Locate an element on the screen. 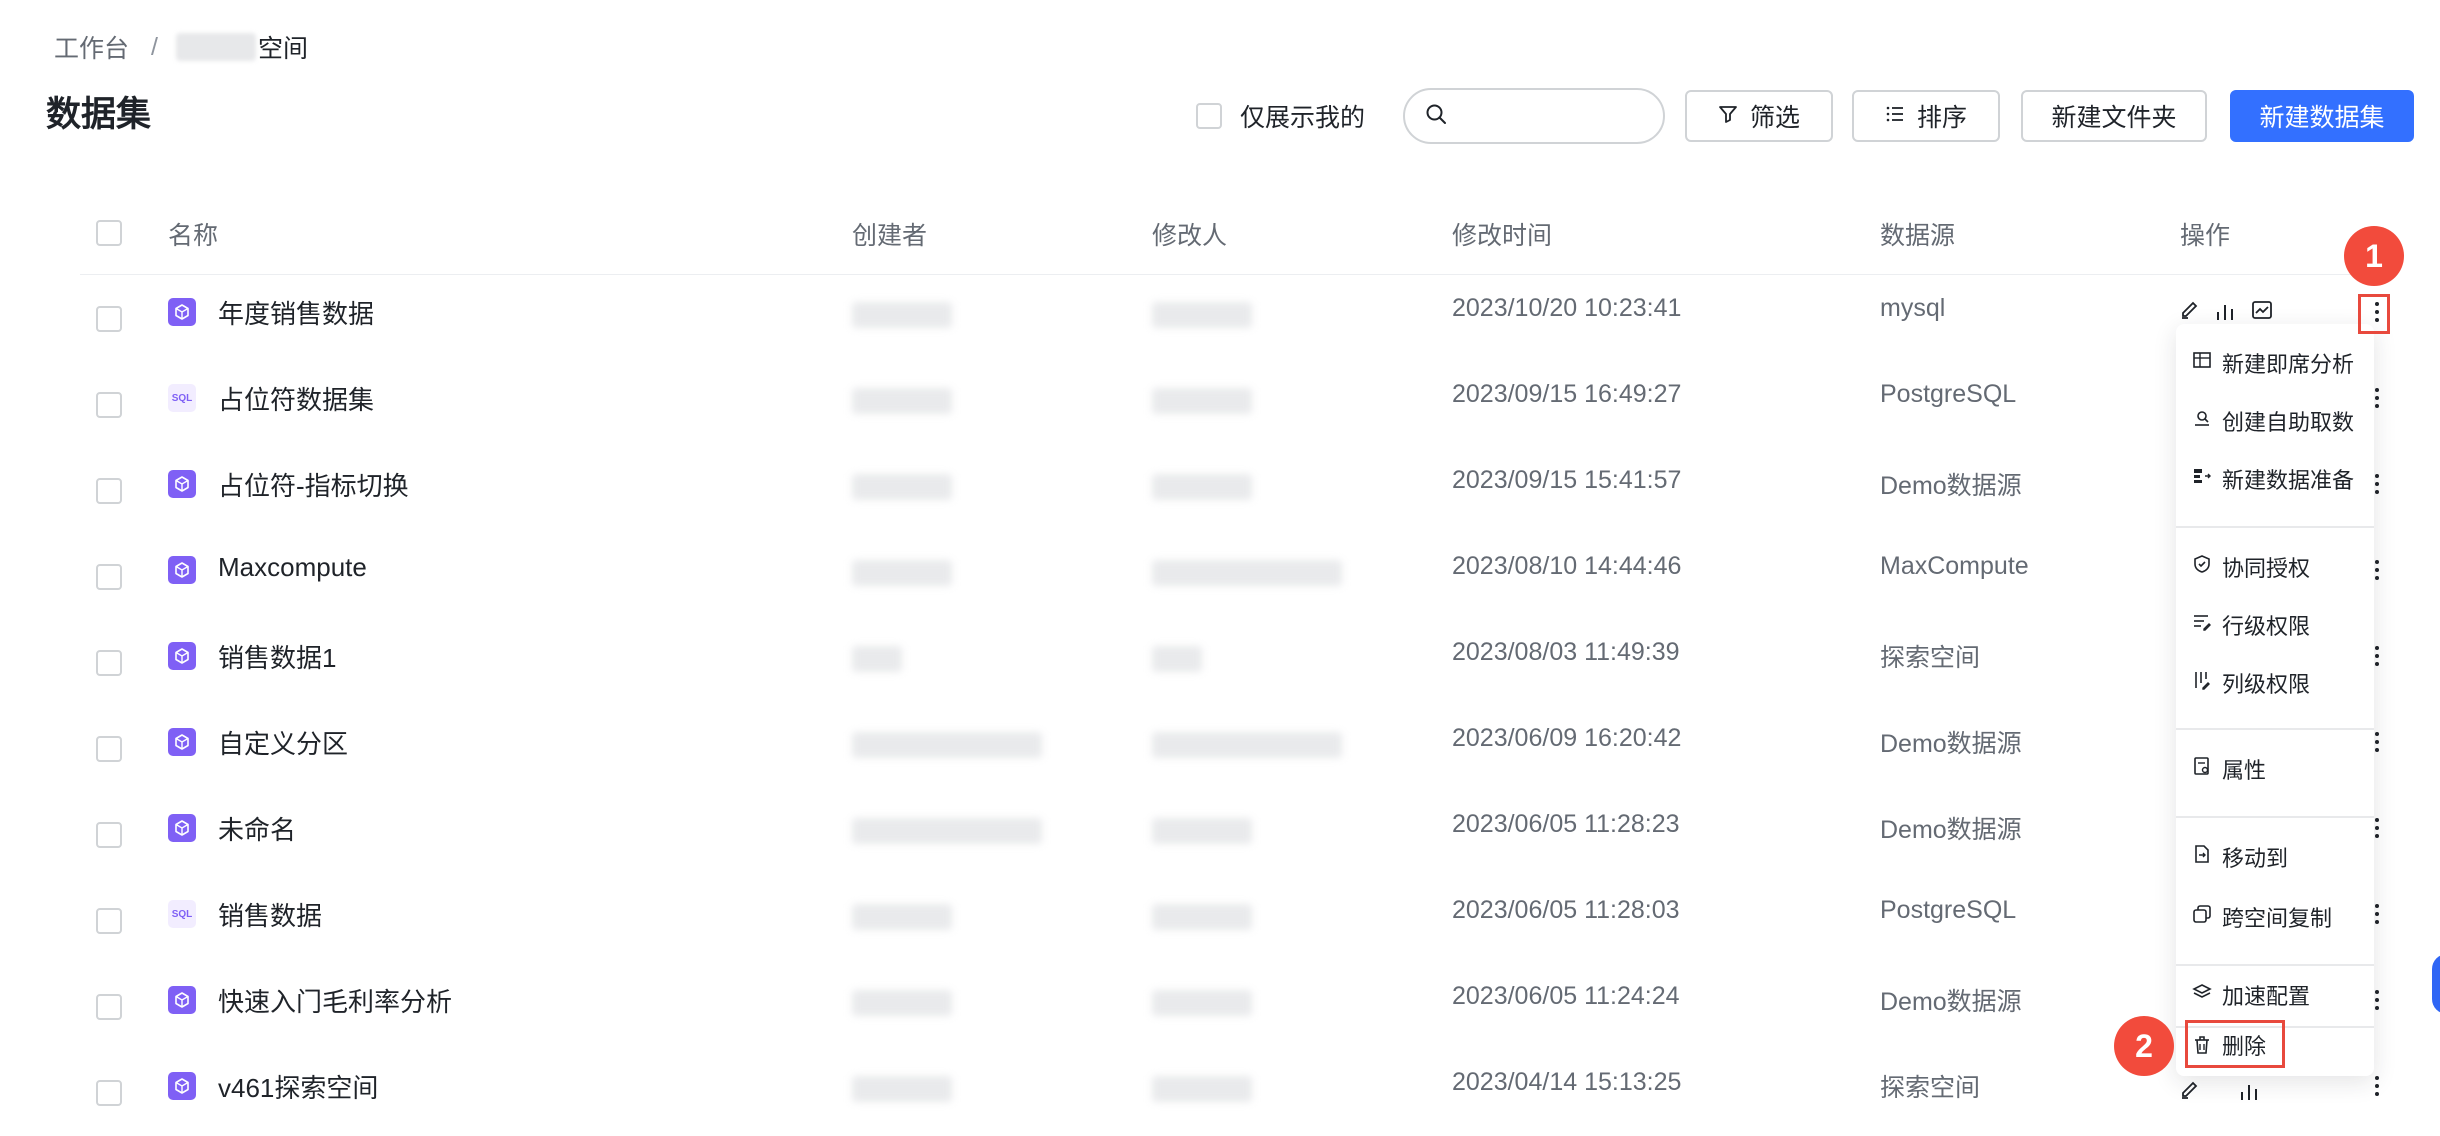 The image size is (2440, 1136). search-box is located at coordinates (1534, 116).